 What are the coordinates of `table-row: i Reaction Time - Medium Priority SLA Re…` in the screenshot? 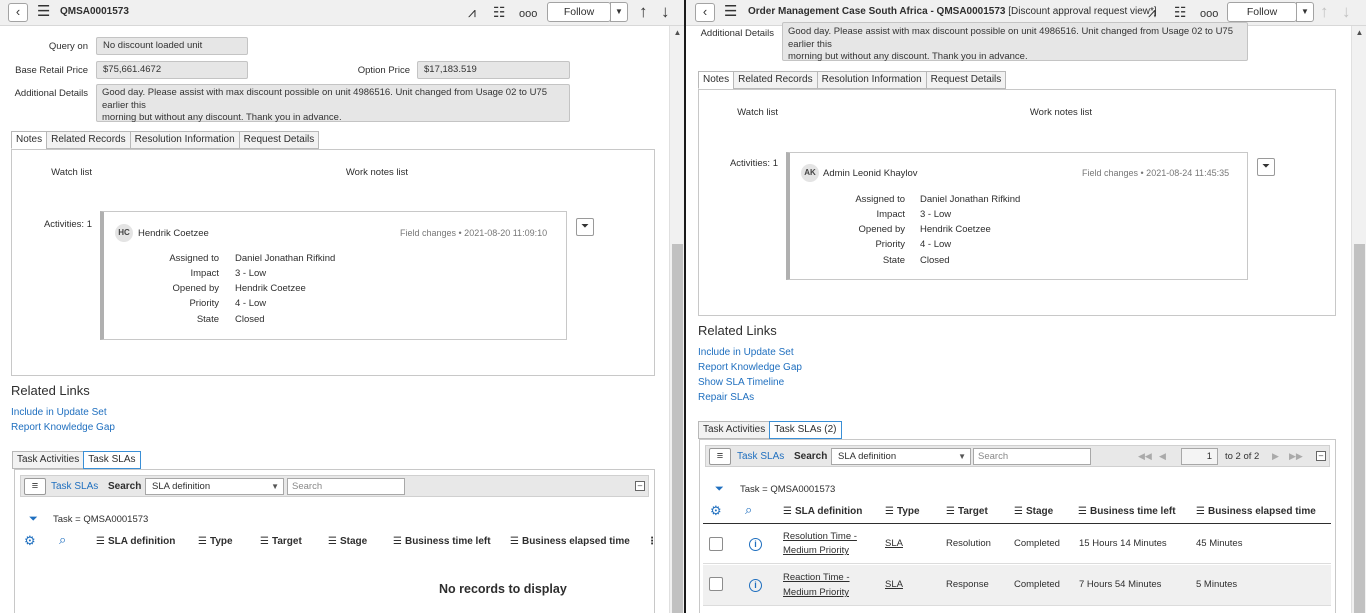 It's located at (1017, 585).